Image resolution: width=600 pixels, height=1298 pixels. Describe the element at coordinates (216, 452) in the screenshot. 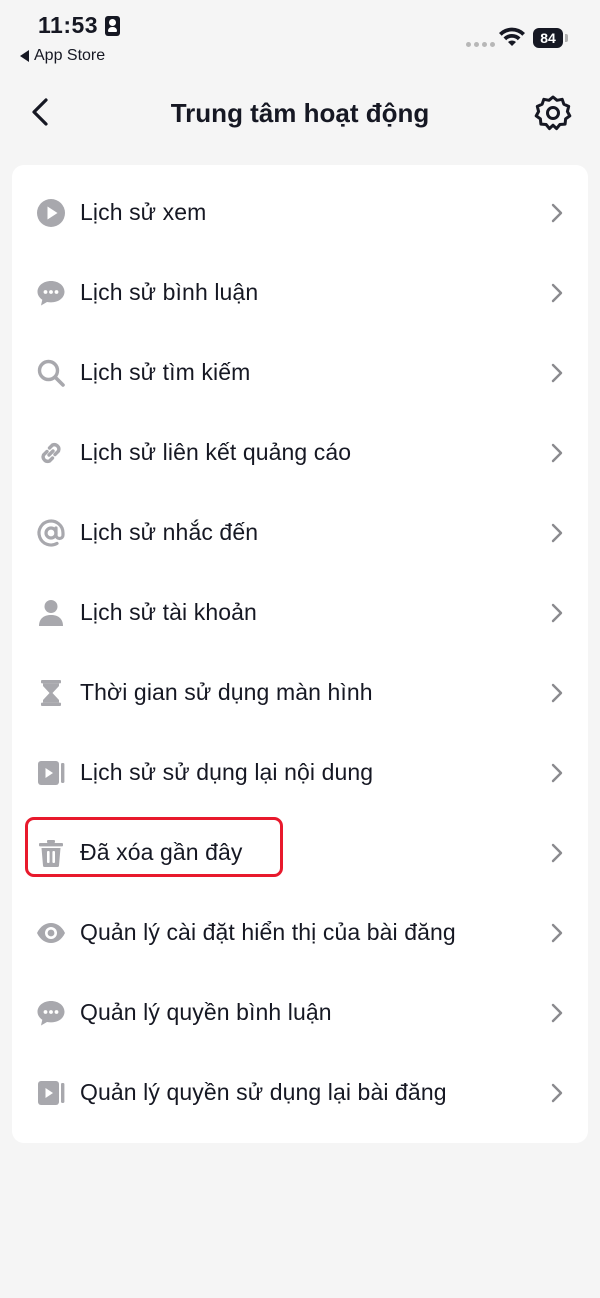

I see `menu-item-label: Lịch sử liên kết quảng cáo` at that location.